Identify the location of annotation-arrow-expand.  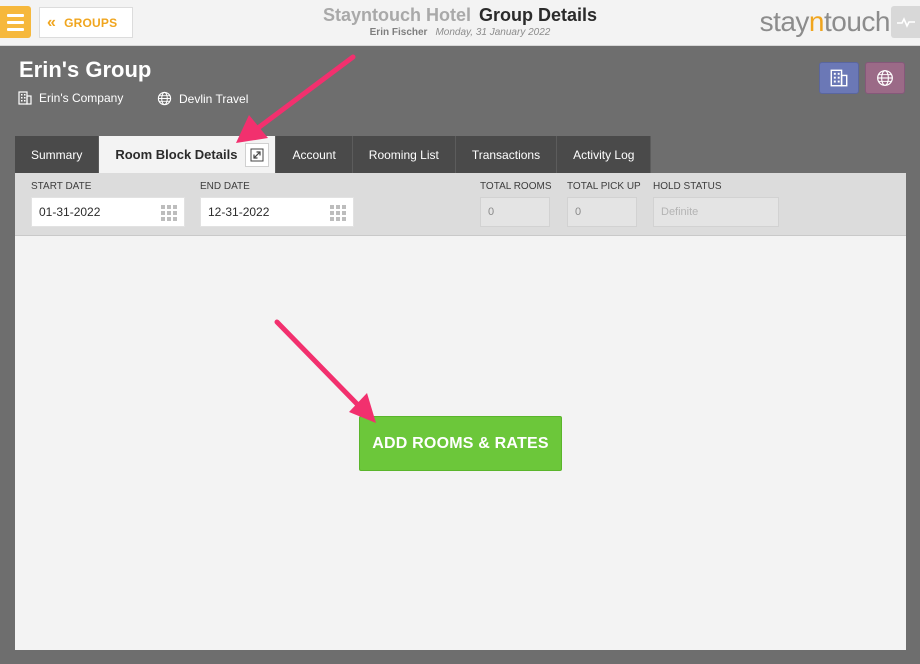
(296, 98).